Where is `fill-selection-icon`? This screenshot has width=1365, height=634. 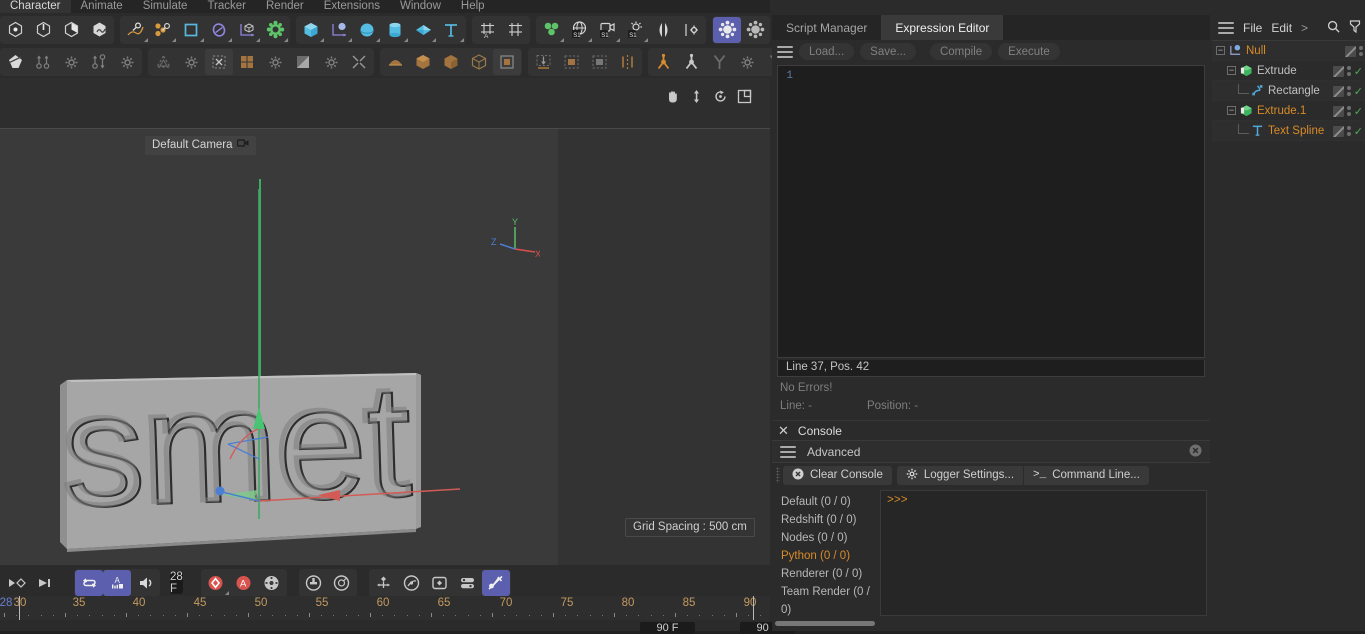
fill-selection-icon is located at coordinates (599, 62).